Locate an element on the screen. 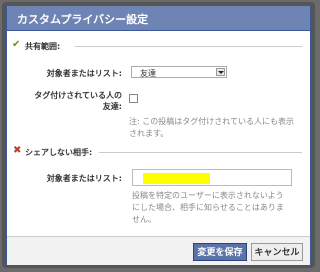 This screenshot has width=320, height=272. share-section-heading: 共有範囲: is located at coordinates (43, 46).